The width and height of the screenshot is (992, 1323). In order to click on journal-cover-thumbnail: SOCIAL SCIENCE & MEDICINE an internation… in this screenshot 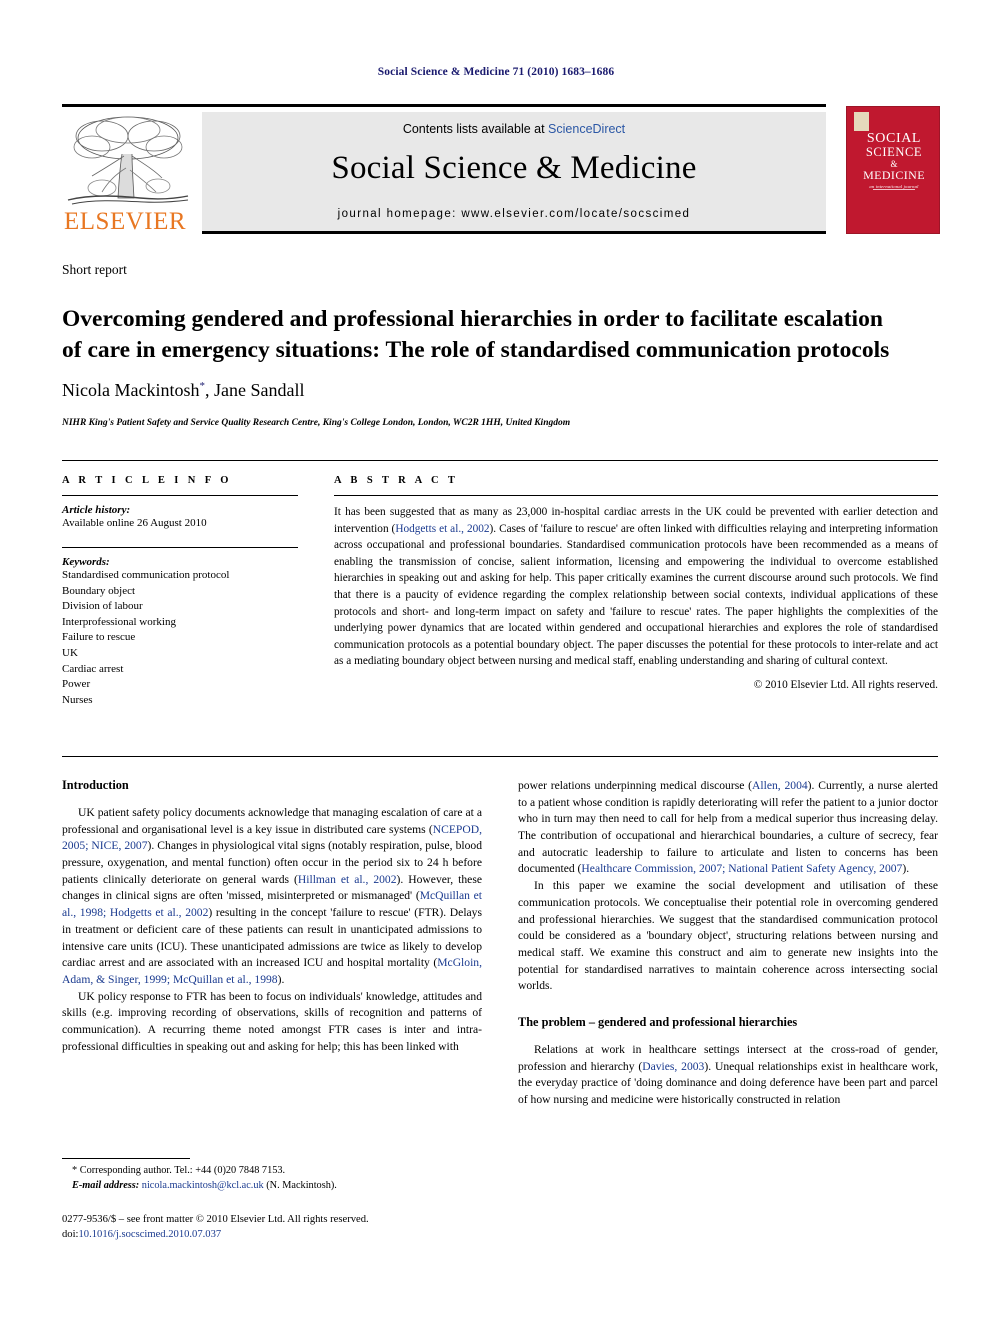, I will do `click(893, 170)`.